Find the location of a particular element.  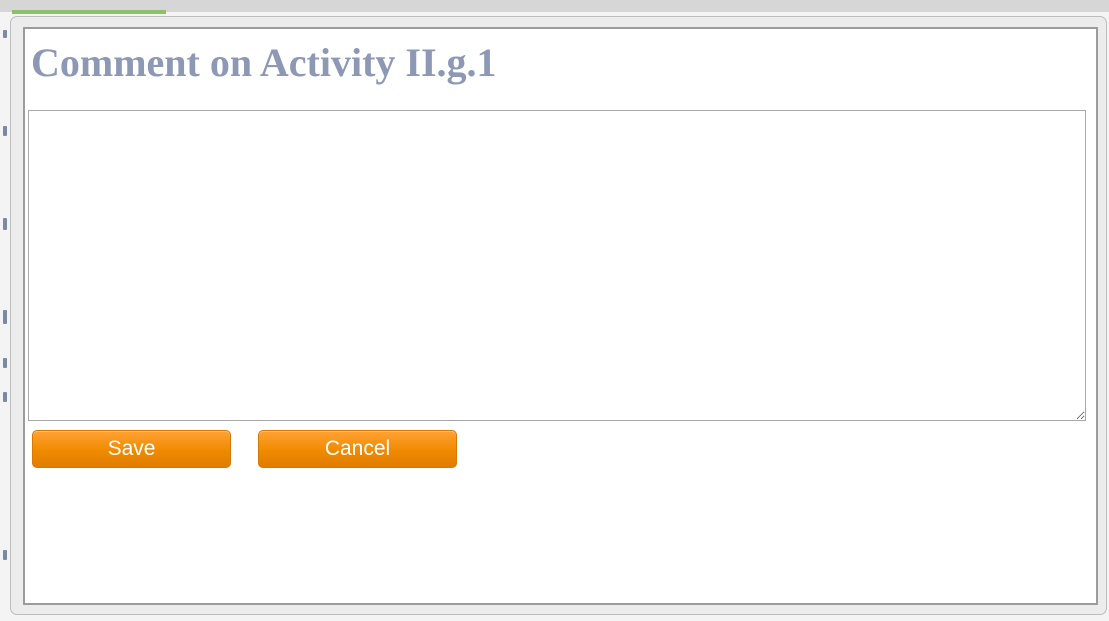

save-button: Save is located at coordinates (131, 449).